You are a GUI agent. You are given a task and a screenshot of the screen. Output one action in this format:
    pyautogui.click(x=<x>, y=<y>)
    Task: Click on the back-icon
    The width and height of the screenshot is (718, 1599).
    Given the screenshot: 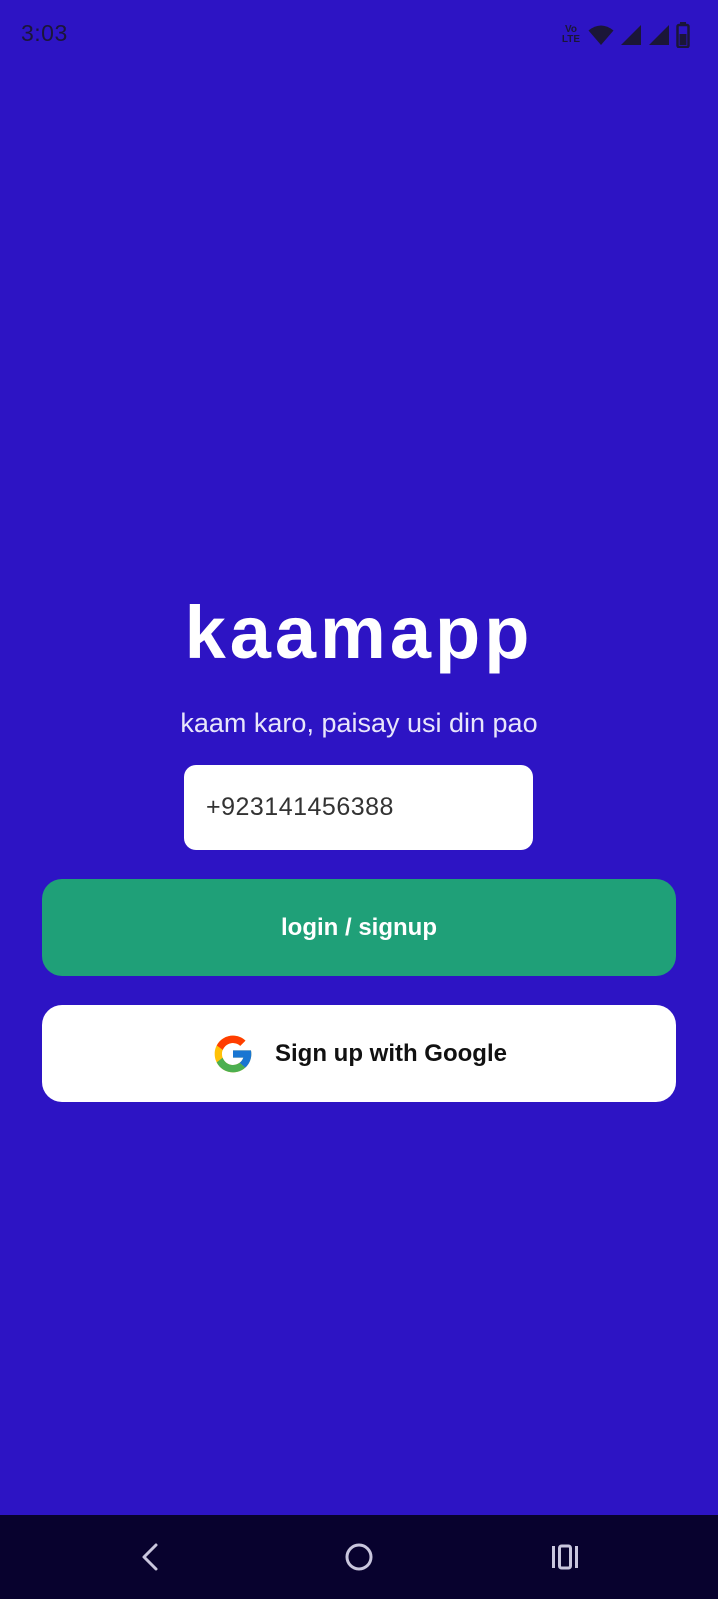 What is the action you would take?
    pyautogui.click(x=150, y=1557)
    